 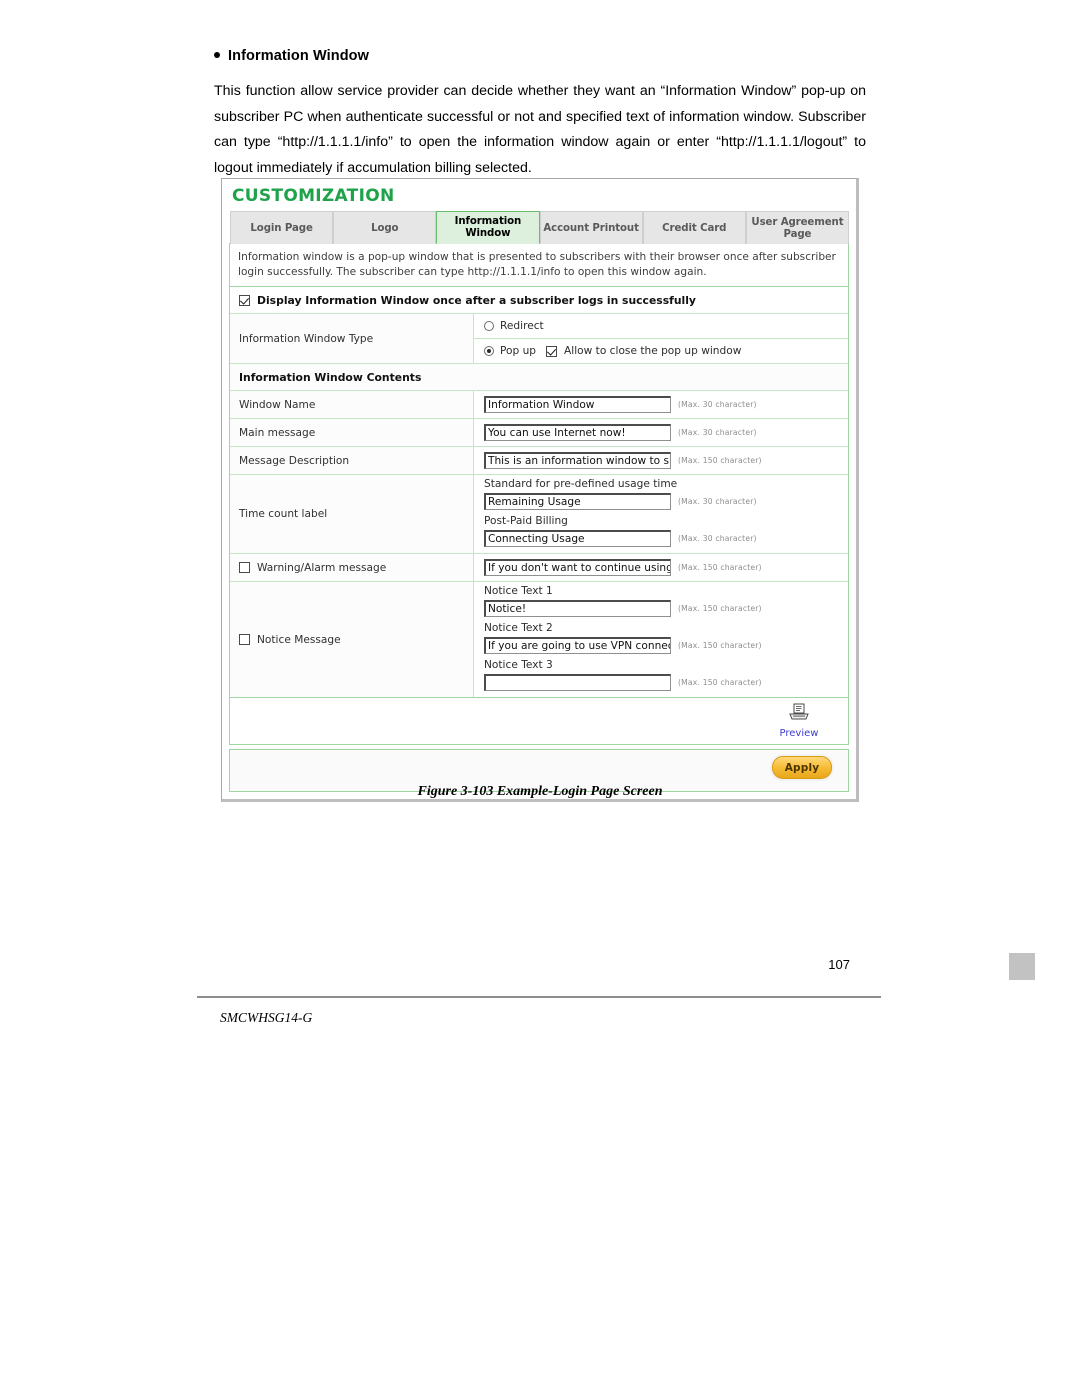 I want to click on information-window-type-label: Information Window Type, so click(x=352, y=338).